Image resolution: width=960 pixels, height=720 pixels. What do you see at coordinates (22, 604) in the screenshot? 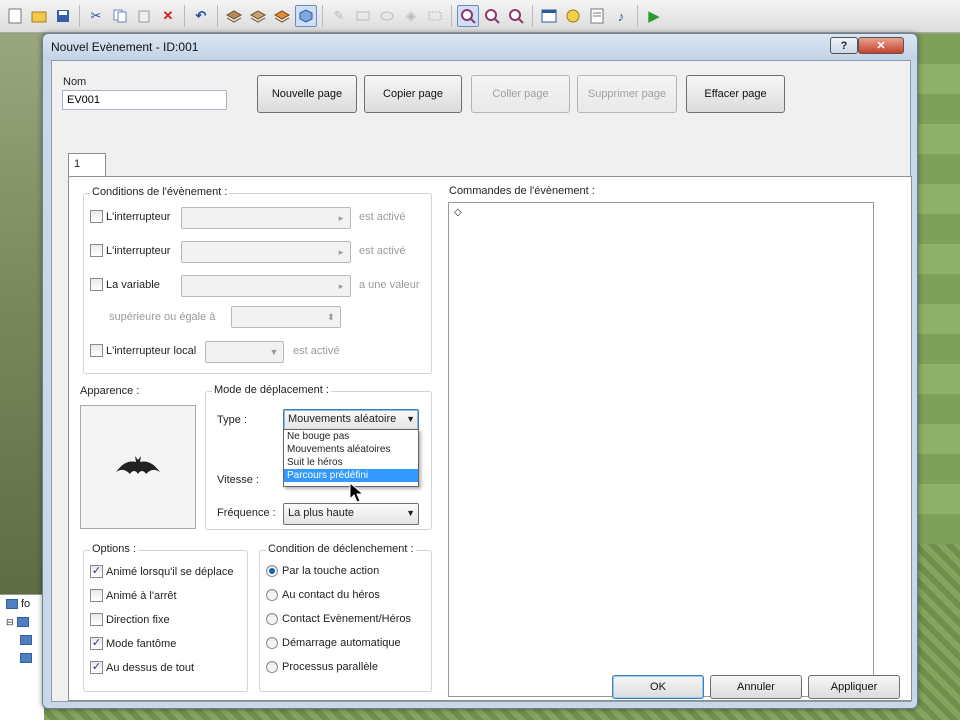
I see `tree-item: fo` at bounding box center [22, 604].